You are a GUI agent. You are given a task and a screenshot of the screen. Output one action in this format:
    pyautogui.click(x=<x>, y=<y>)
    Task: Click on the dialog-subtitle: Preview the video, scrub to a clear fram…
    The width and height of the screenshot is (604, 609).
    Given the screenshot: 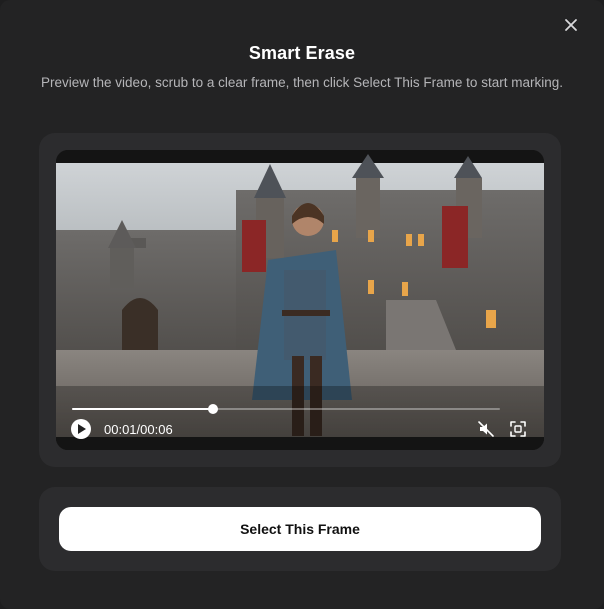 What is the action you would take?
    pyautogui.click(x=302, y=82)
    